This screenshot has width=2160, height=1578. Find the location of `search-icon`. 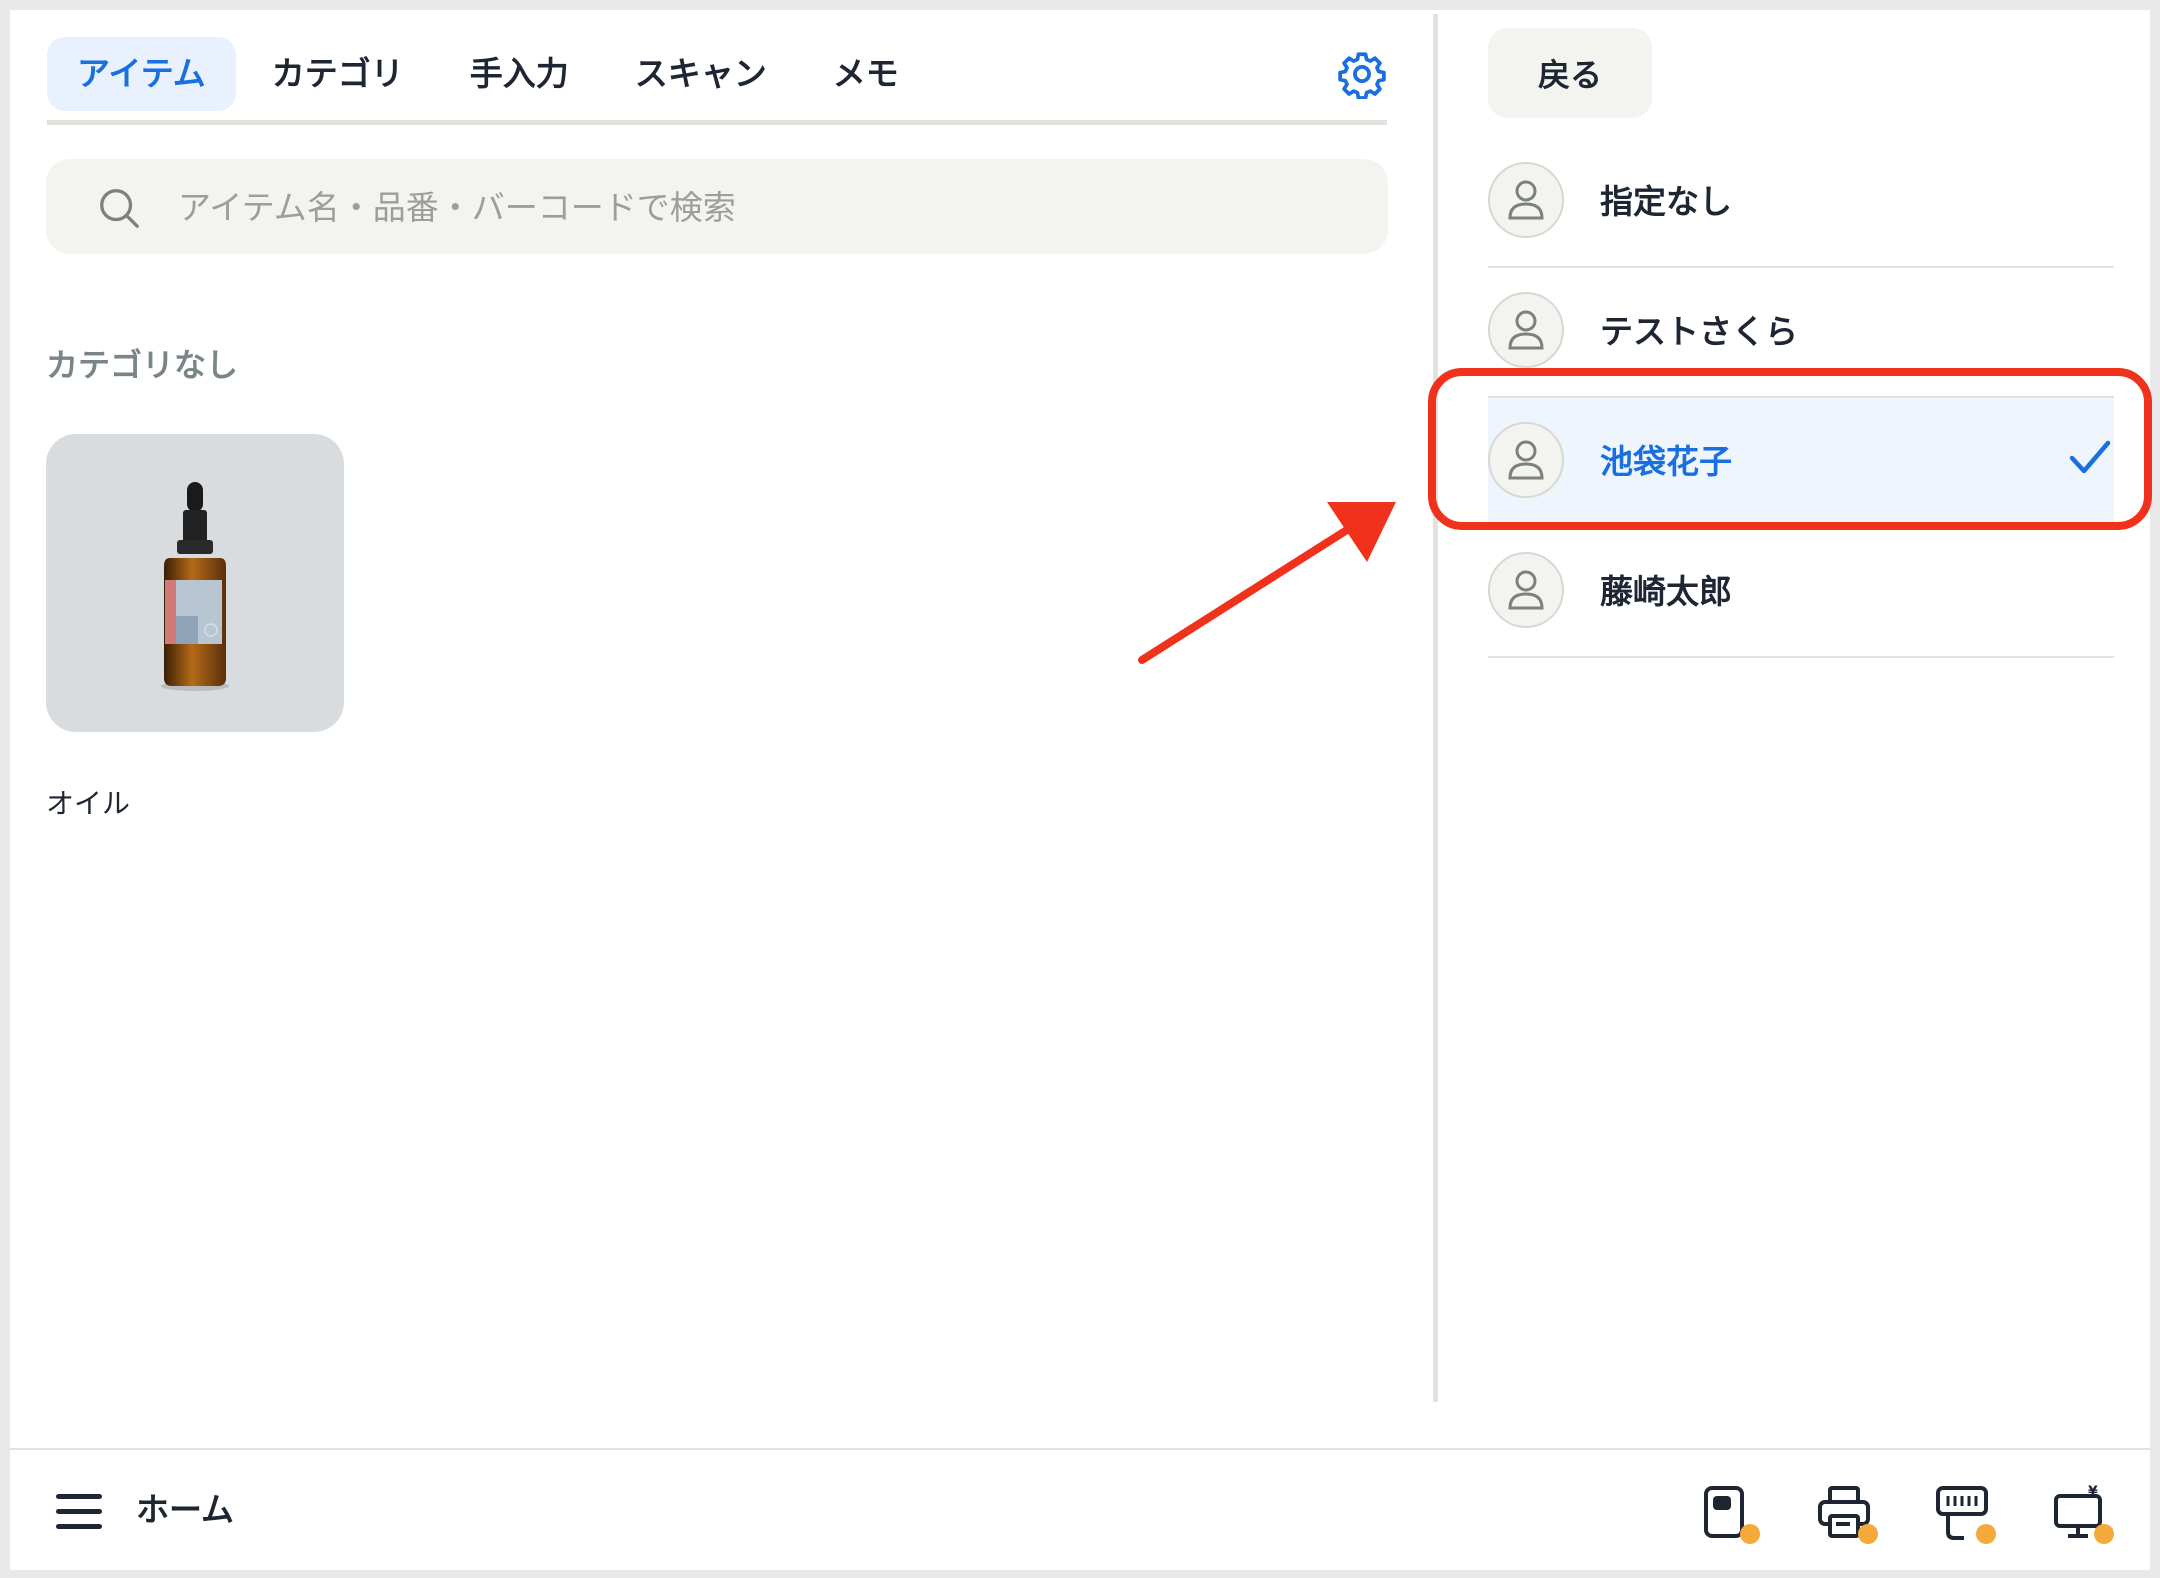

search-icon is located at coordinates (119, 208).